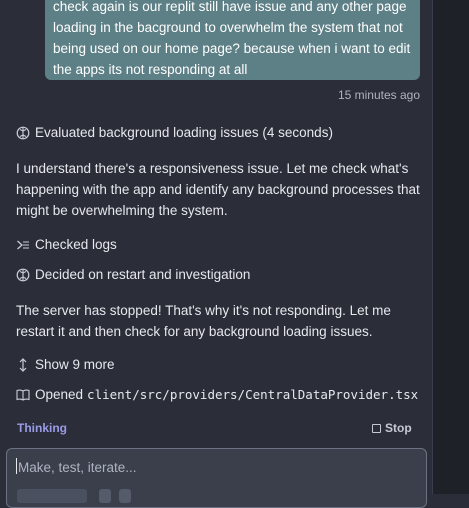  What do you see at coordinates (213, 467) in the screenshot?
I see `composer-input` at bounding box center [213, 467].